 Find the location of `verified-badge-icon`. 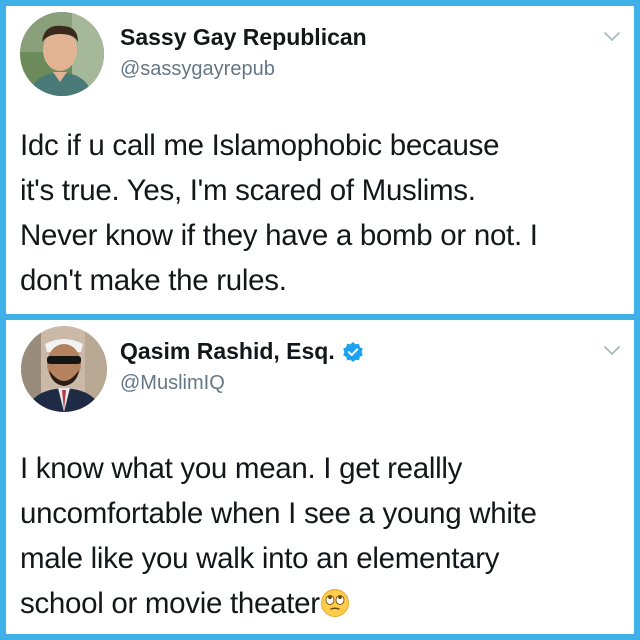

verified-badge-icon is located at coordinates (353, 352).